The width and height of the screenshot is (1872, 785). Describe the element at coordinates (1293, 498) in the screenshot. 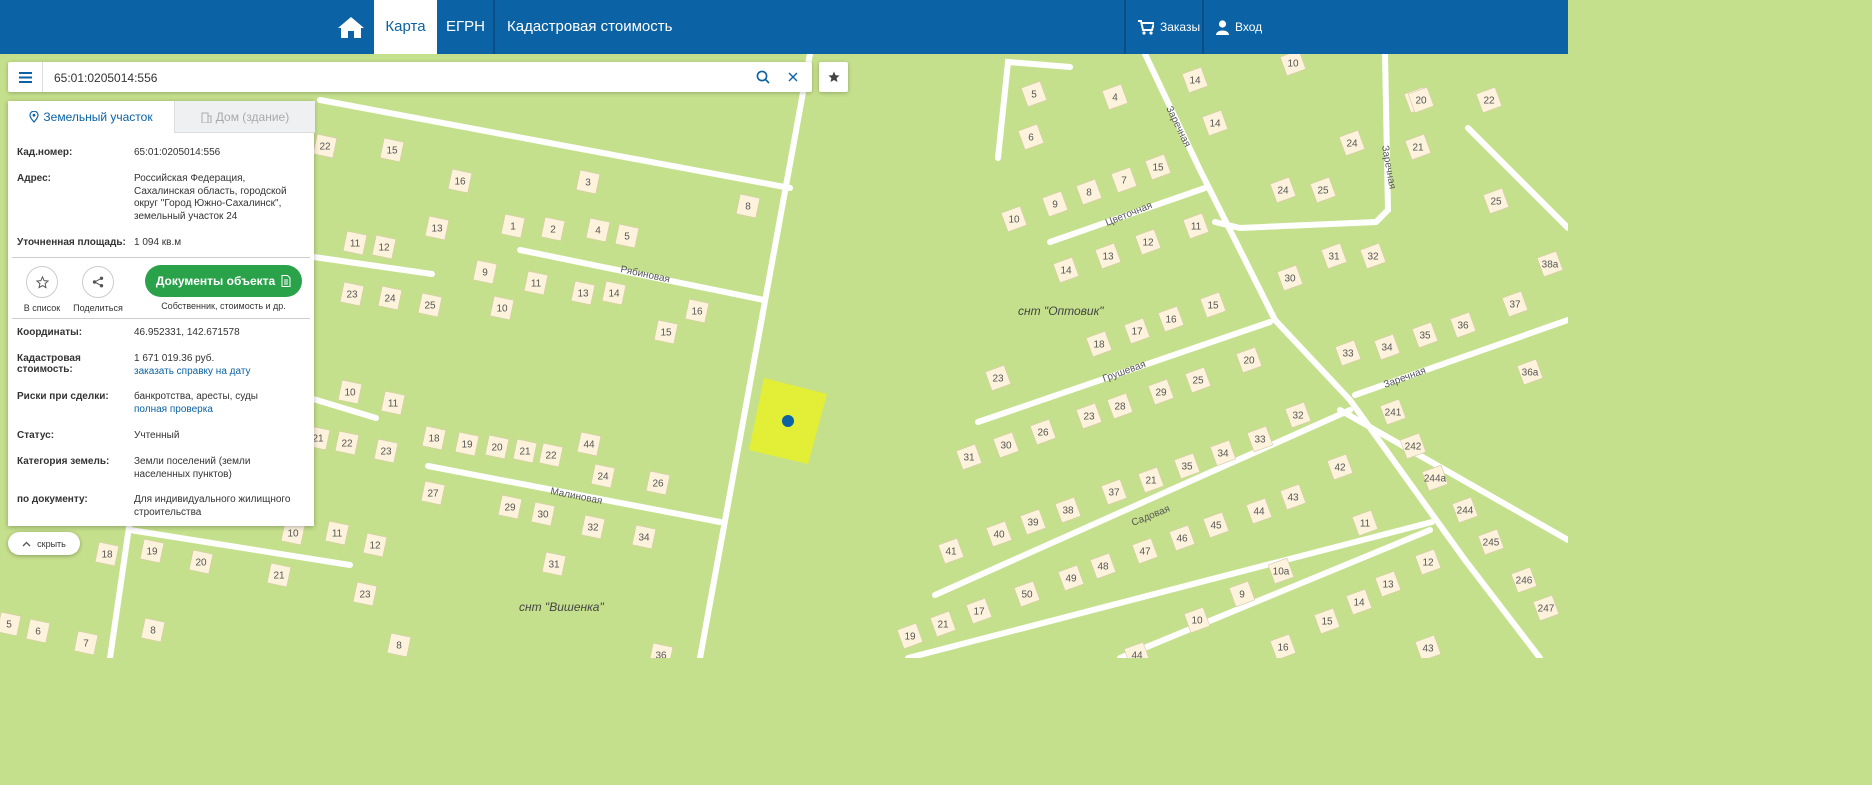

I see `house-number: 43` at that location.